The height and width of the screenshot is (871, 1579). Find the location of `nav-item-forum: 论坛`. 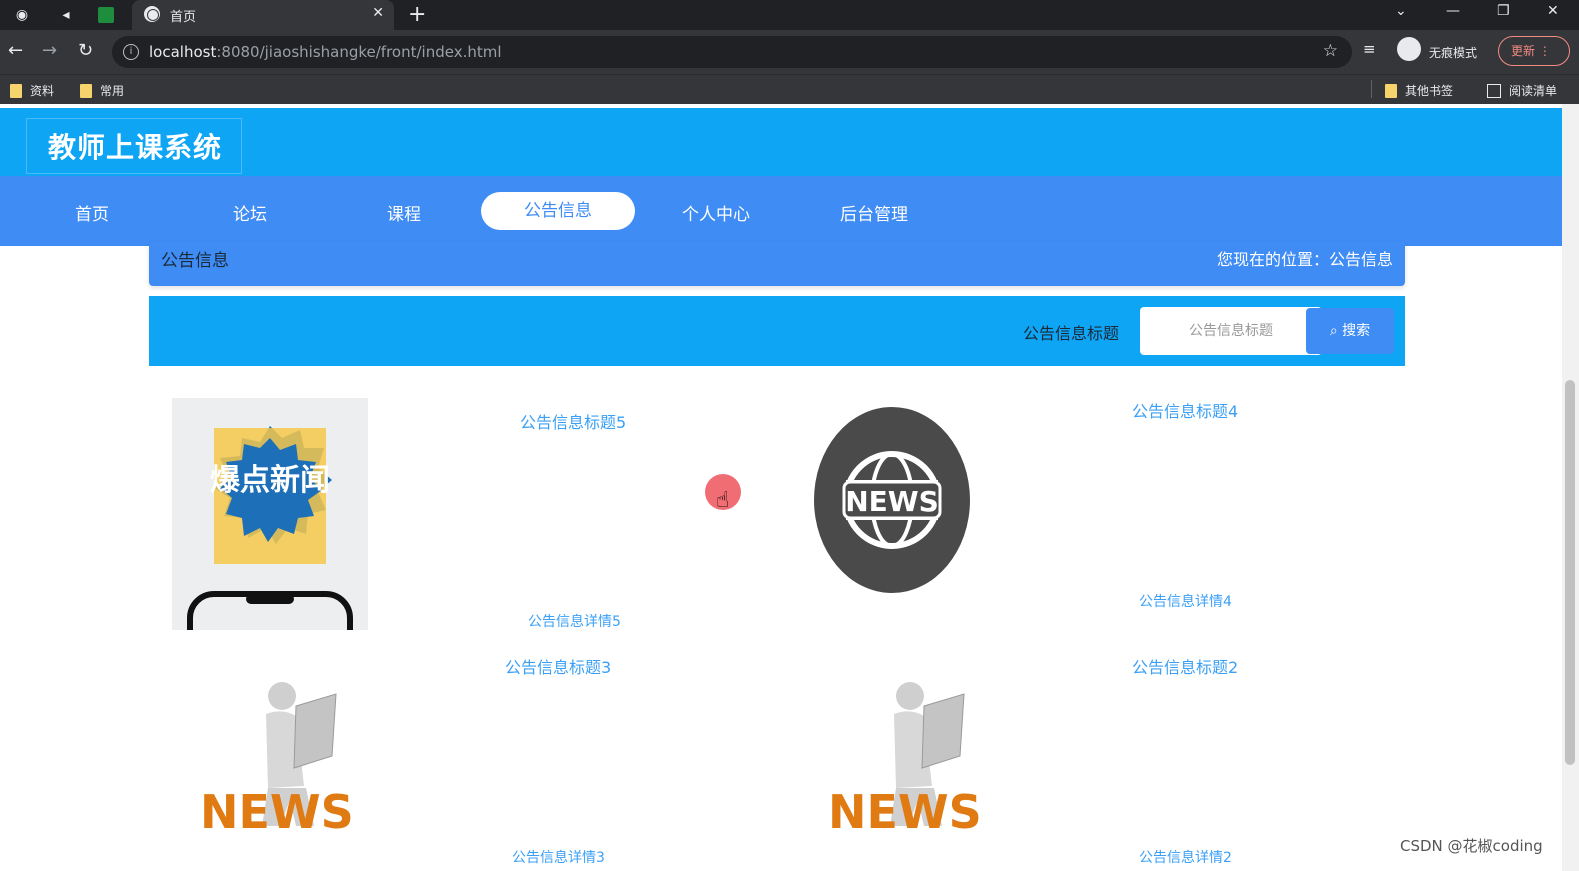

nav-item-forum: 论坛 is located at coordinates (250, 212).